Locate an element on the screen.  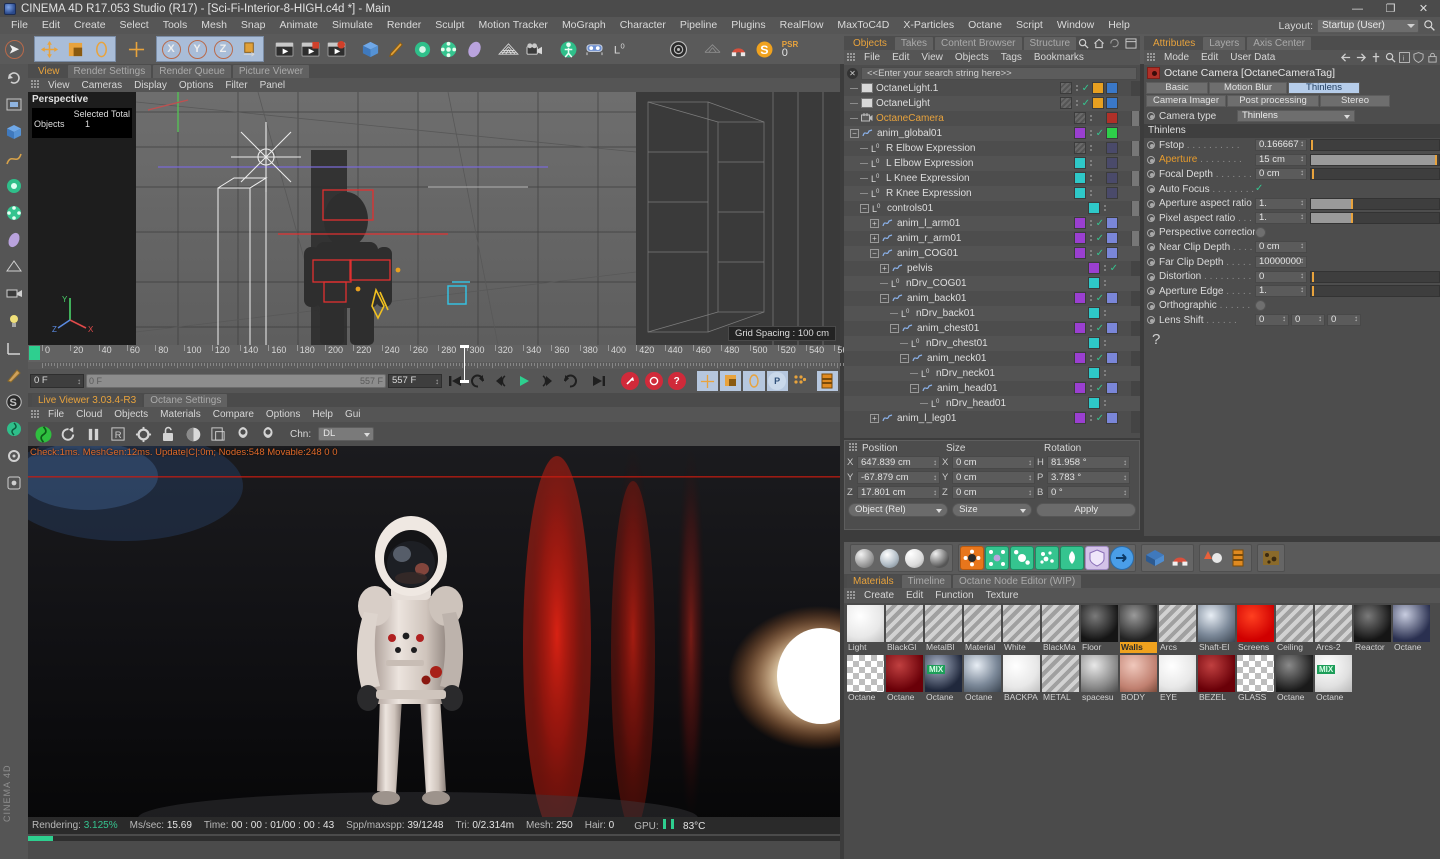
object-row: + pelvis ✓ is located at coordinates (992, 268).